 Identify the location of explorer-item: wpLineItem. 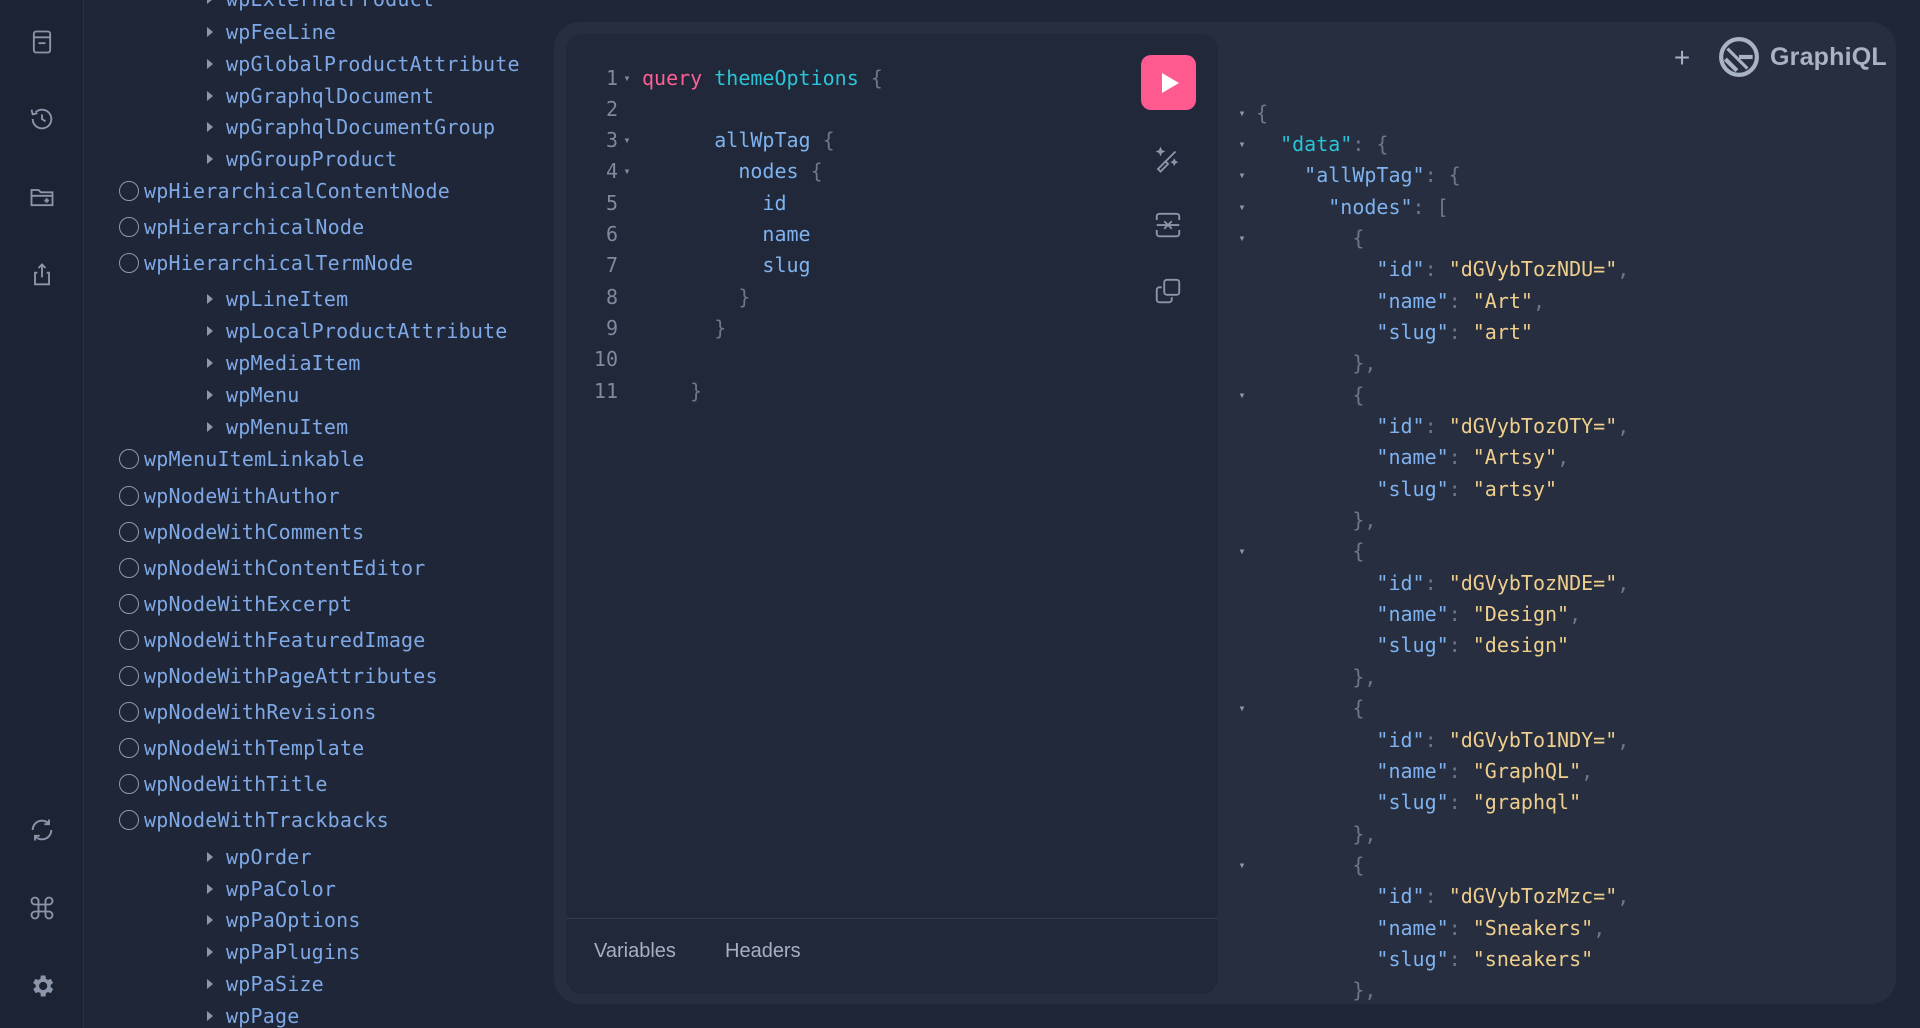
(216, 299).